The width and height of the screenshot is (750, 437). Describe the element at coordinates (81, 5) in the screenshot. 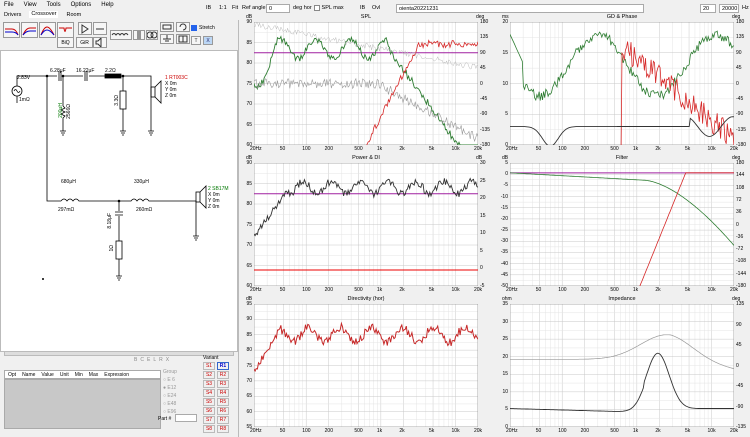

I see `menu-options: Options` at that location.